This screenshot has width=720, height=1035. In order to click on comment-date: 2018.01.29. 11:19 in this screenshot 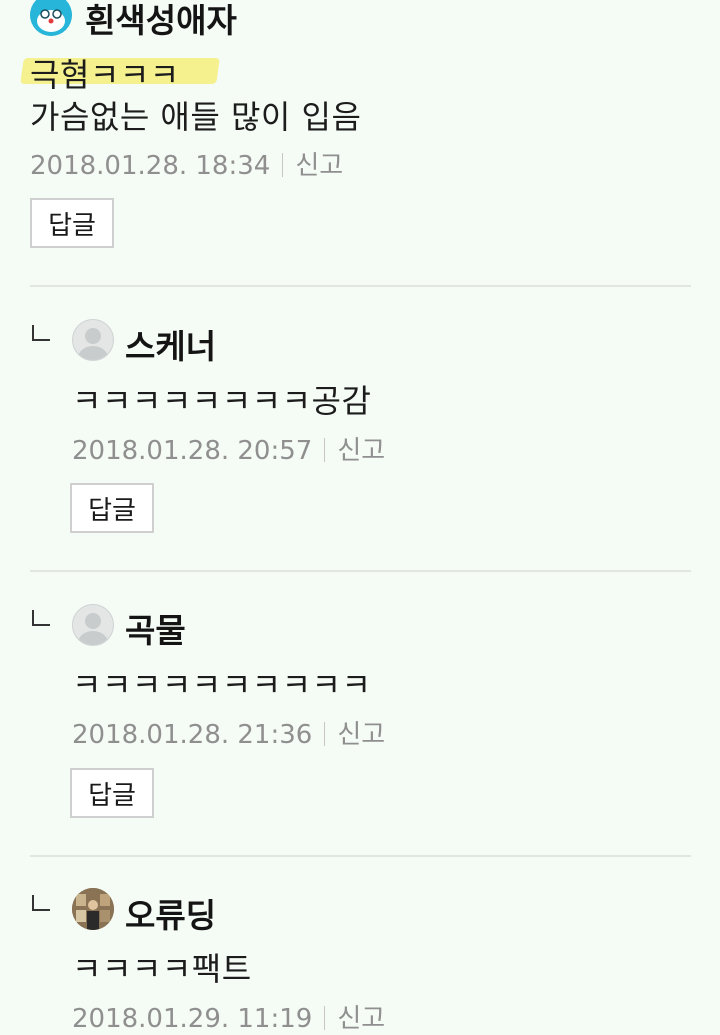, I will do `click(192, 1019)`.